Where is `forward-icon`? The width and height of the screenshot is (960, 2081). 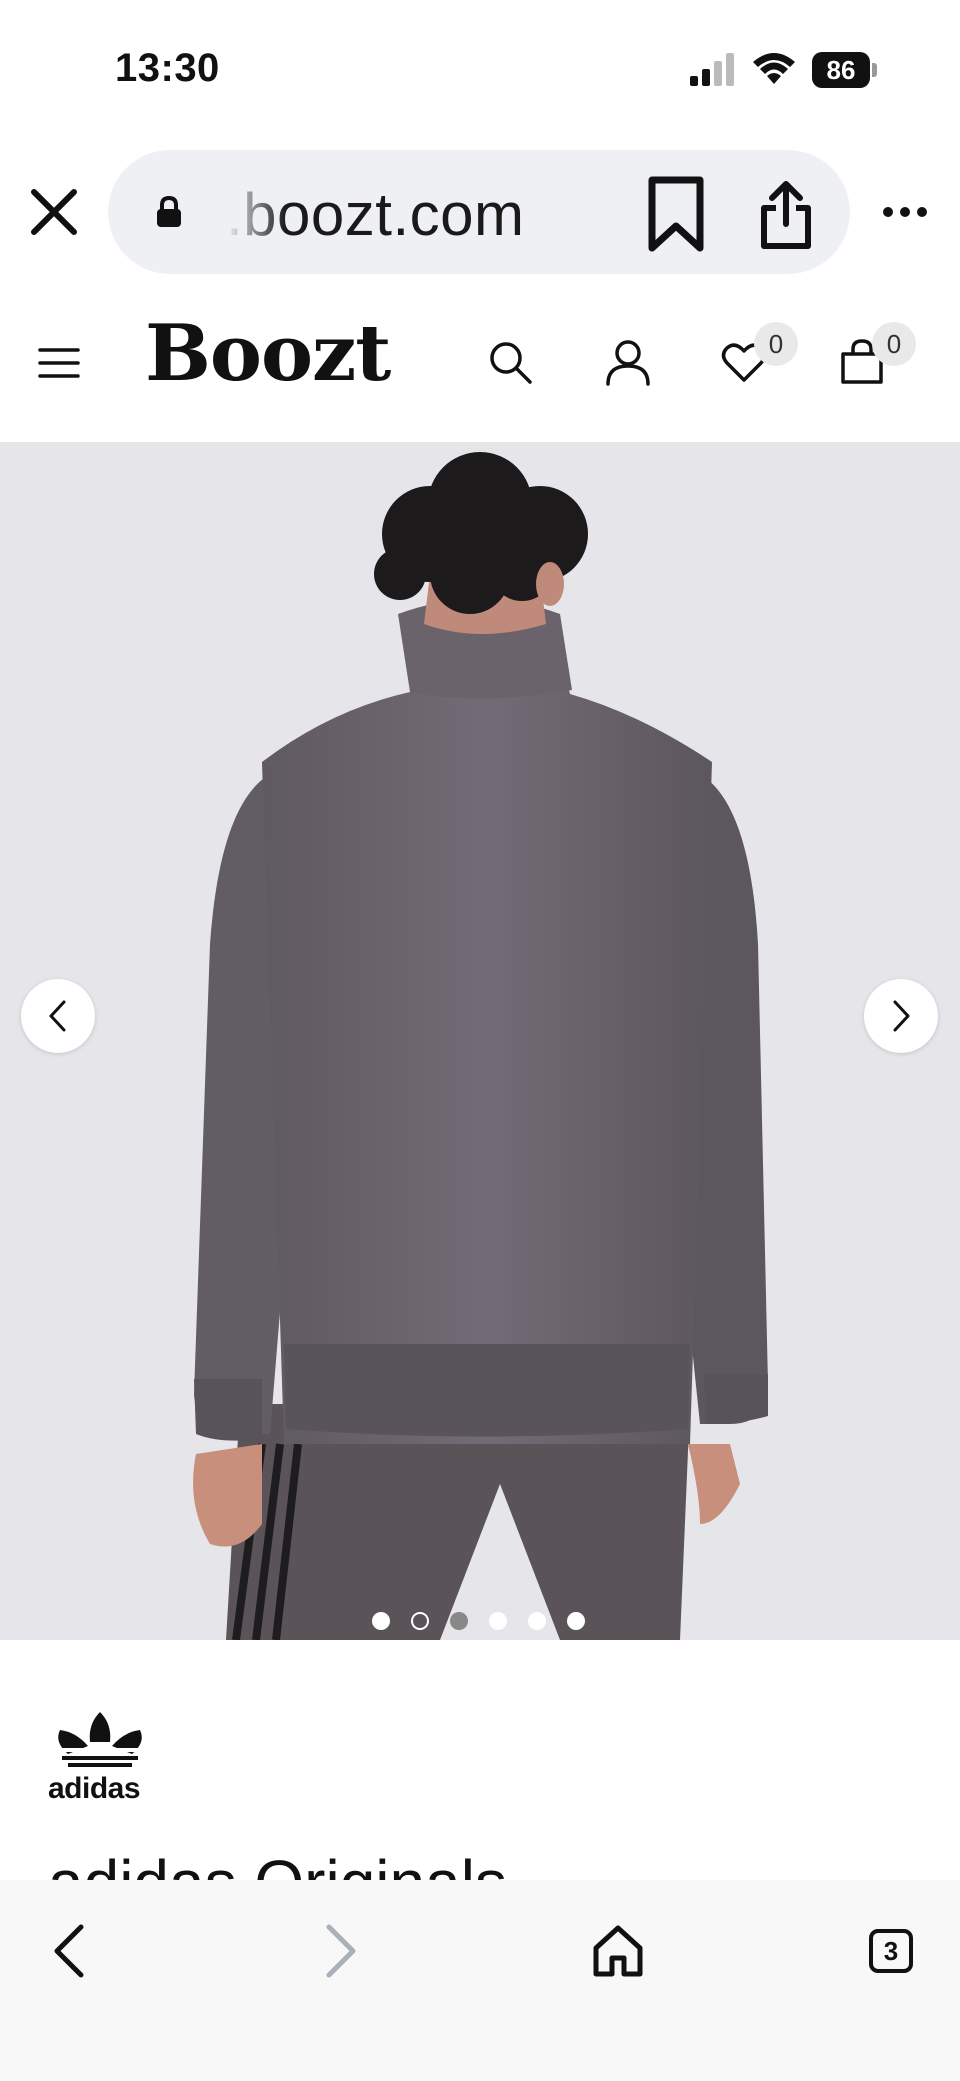 forward-icon is located at coordinates (341, 1951).